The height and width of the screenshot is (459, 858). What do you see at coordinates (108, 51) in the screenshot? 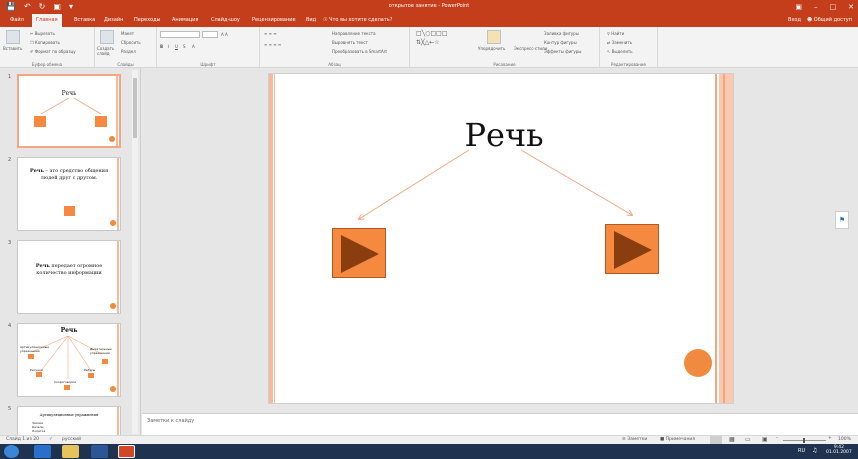
I see `new-slide-button: Создать слайд` at bounding box center [108, 51].